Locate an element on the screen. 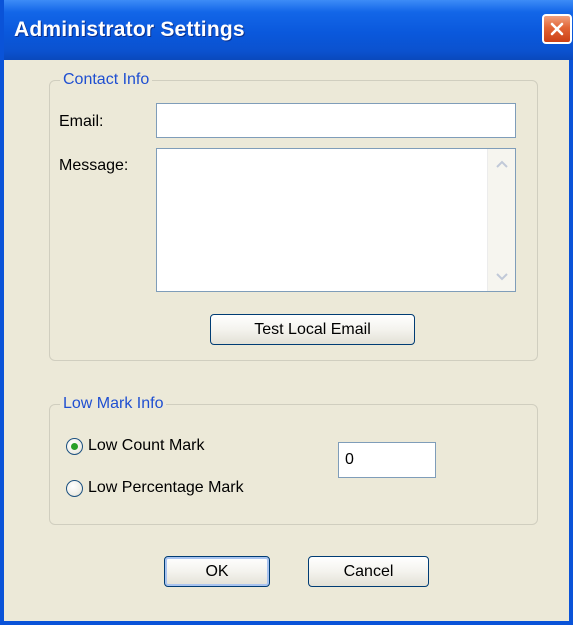 The width and height of the screenshot is (573, 625). email-label: Email: is located at coordinates (81, 121).